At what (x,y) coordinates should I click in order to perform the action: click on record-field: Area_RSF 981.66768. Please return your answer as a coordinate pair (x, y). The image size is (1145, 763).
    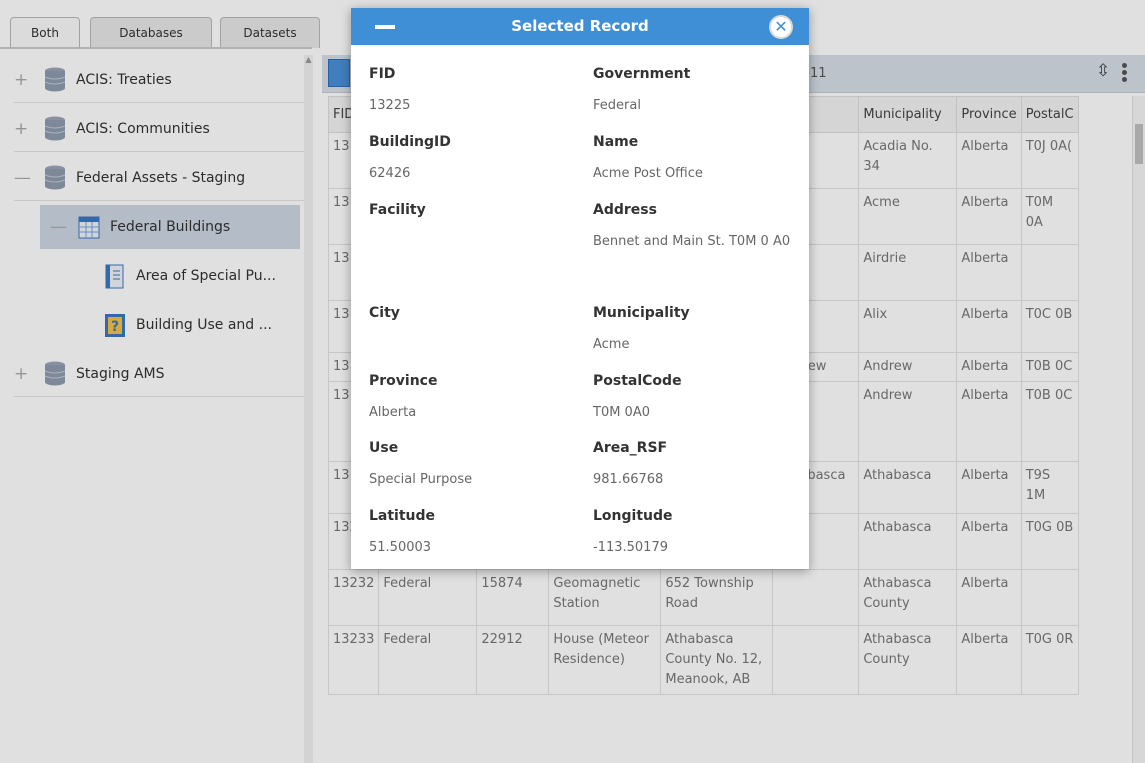
    Looking at the image, I should click on (698, 465).